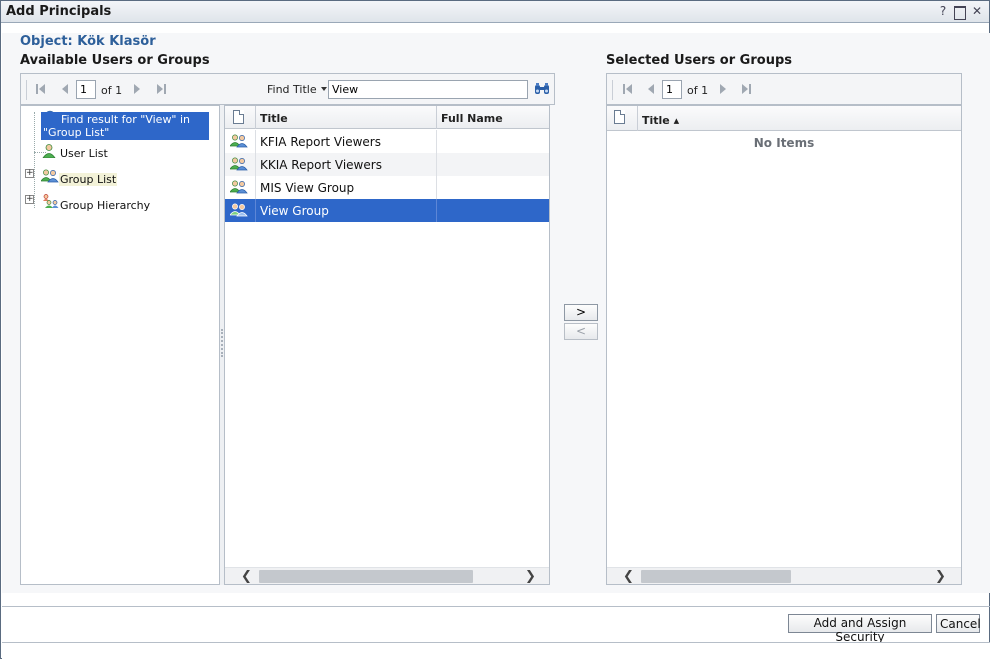 The width and height of the screenshot is (990, 659). Describe the element at coordinates (960, 12) in the screenshot. I see `maximize-icon` at that location.